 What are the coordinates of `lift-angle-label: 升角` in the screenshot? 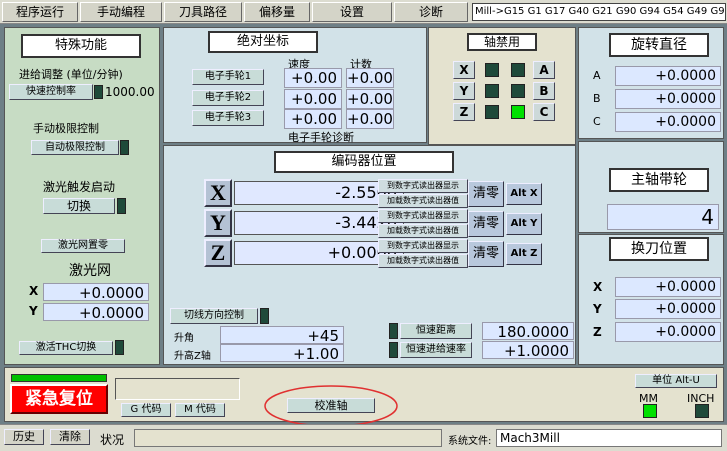 It's located at (184, 338).